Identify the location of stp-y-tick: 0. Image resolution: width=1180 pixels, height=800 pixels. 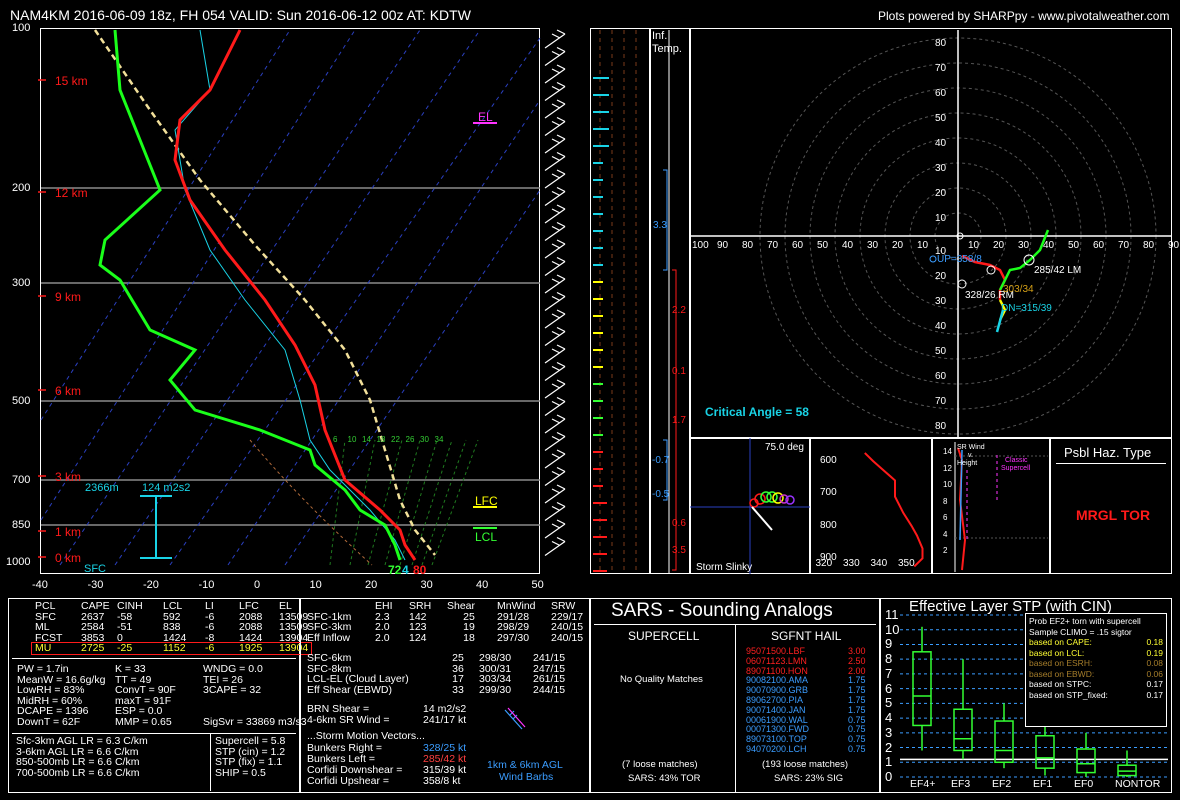
(889, 776).